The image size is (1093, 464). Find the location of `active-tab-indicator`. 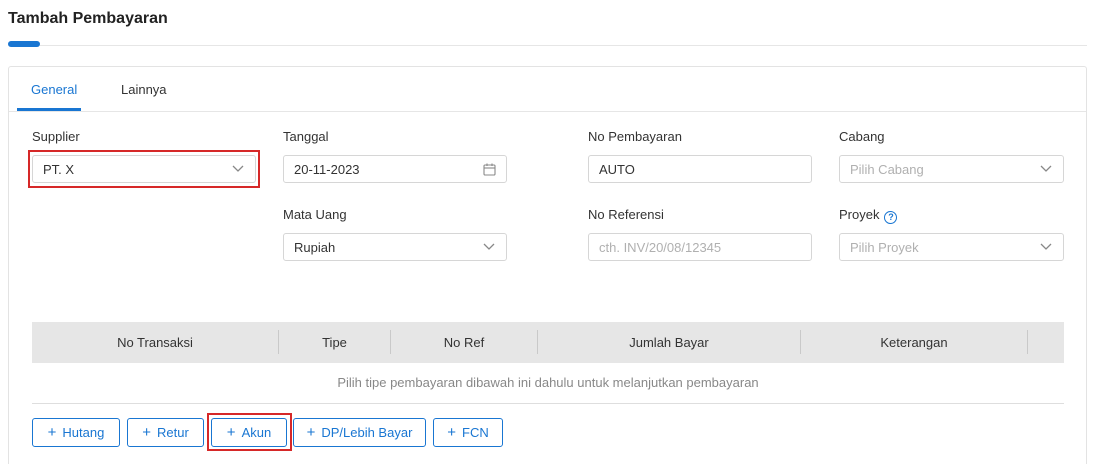

active-tab-indicator is located at coordinates (49, 109).